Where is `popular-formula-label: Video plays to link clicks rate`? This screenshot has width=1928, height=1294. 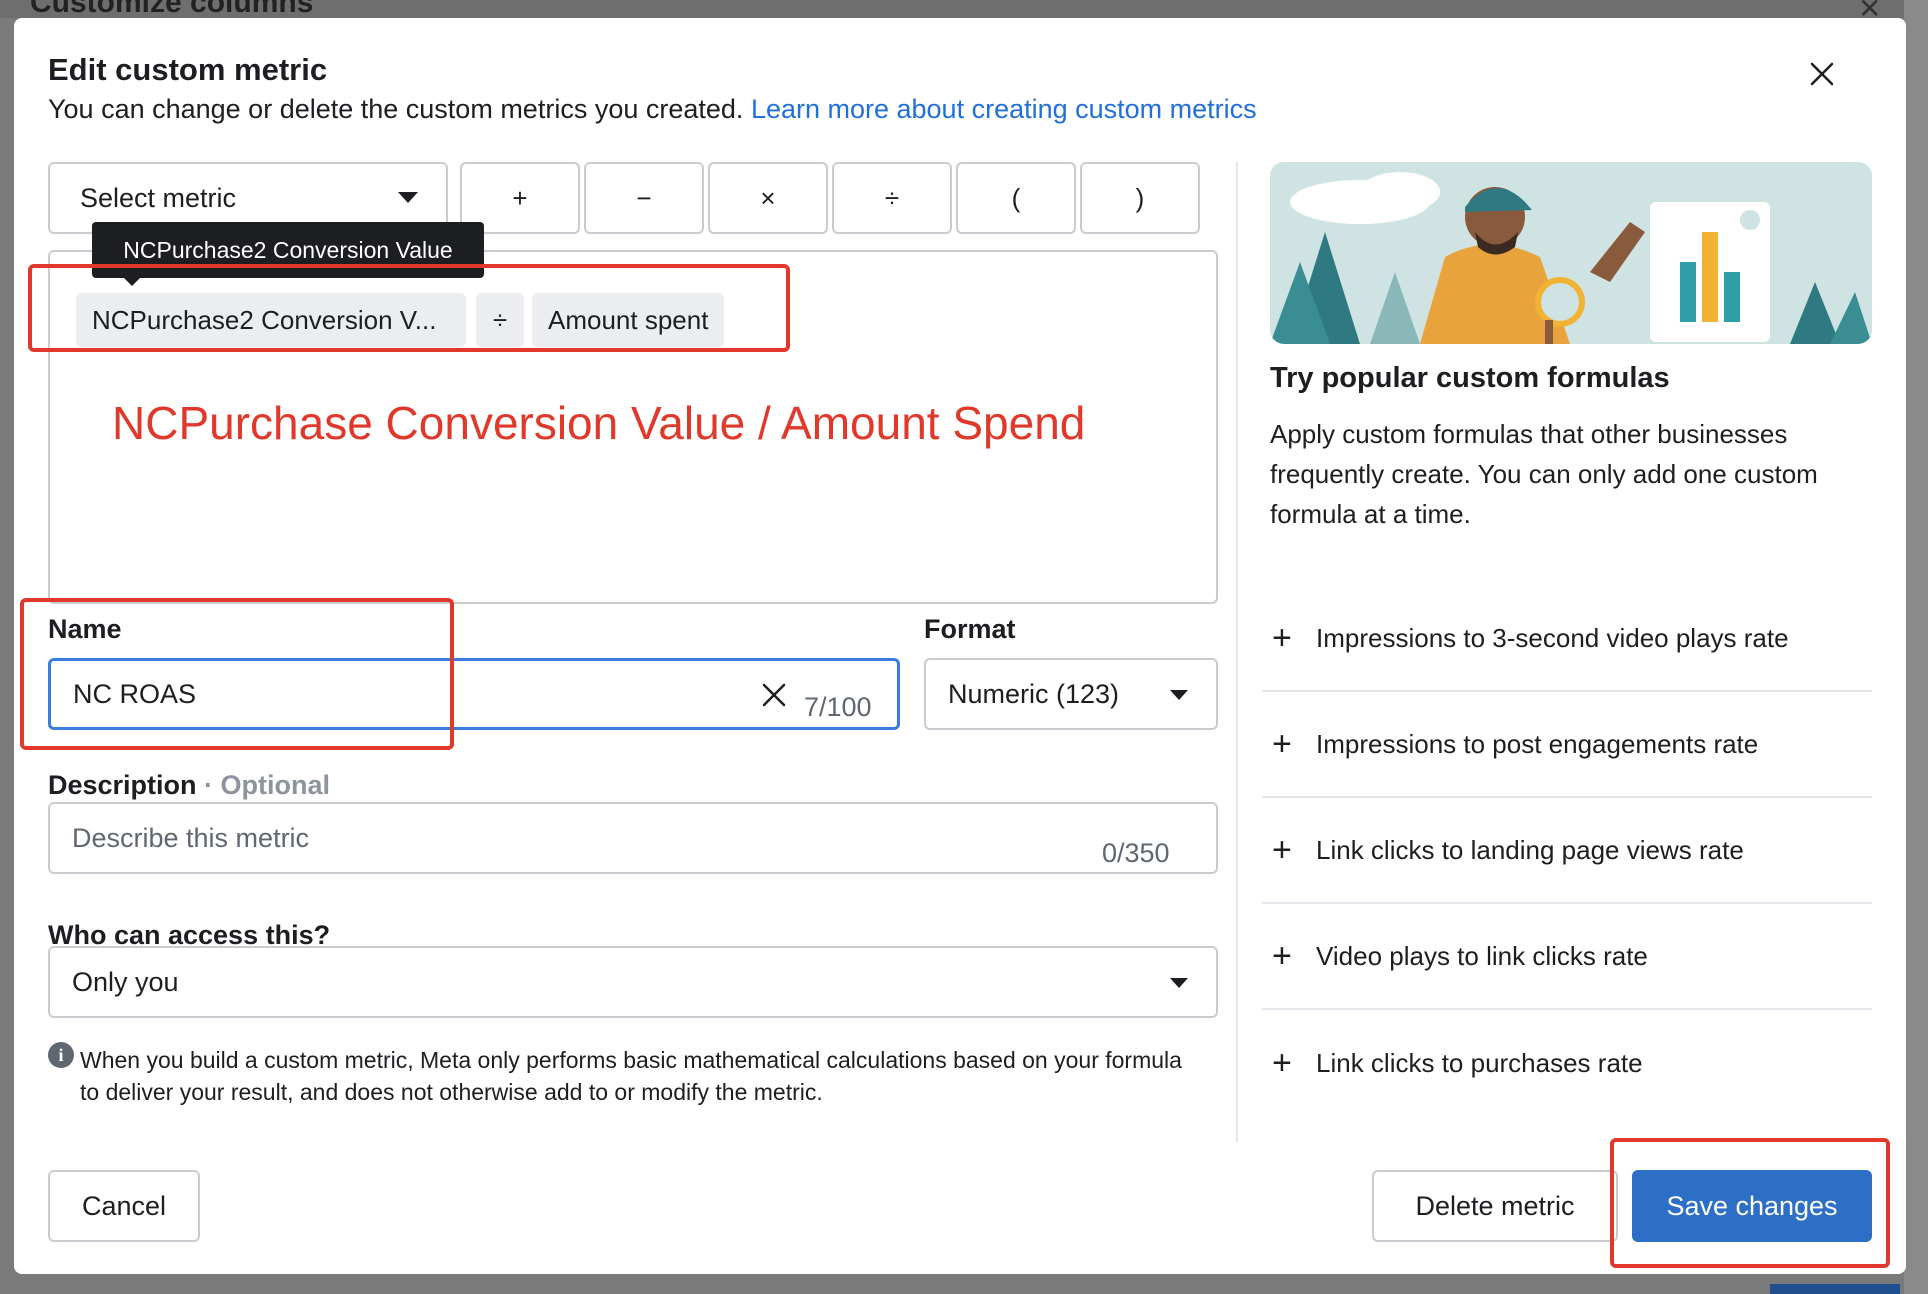
popular-formula-label: Video plays to link clicks rate is located at coordinates (1482, 955).